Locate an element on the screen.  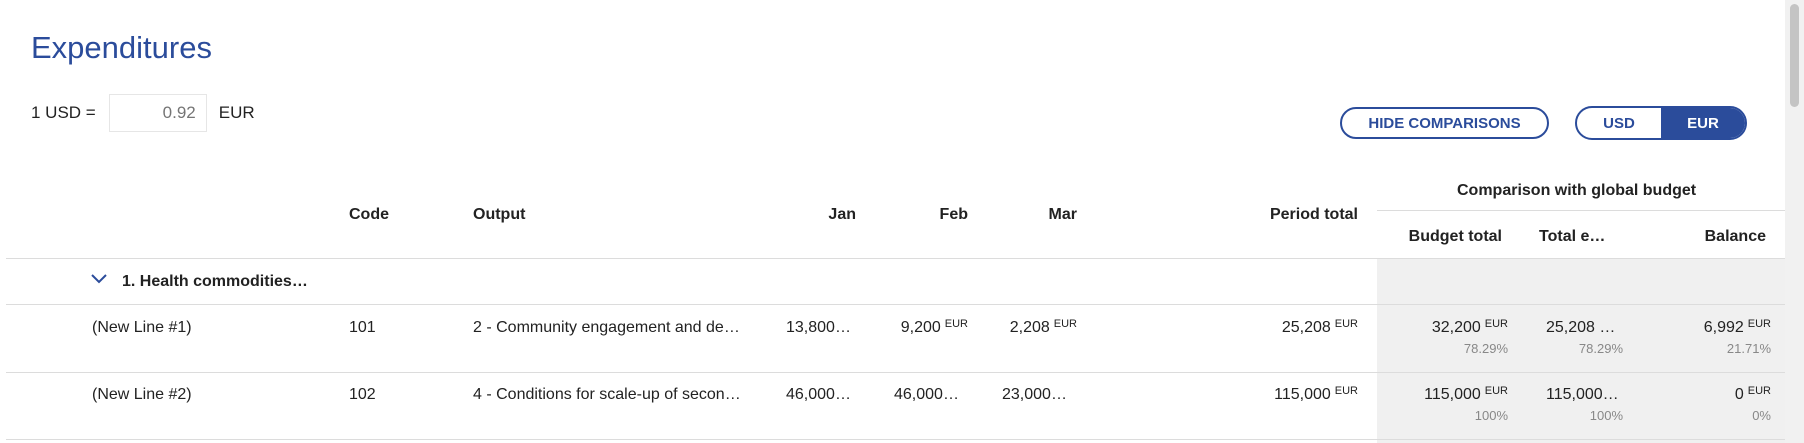
row-balance-pct: 21.71% is located at coordinates (1748, 348).